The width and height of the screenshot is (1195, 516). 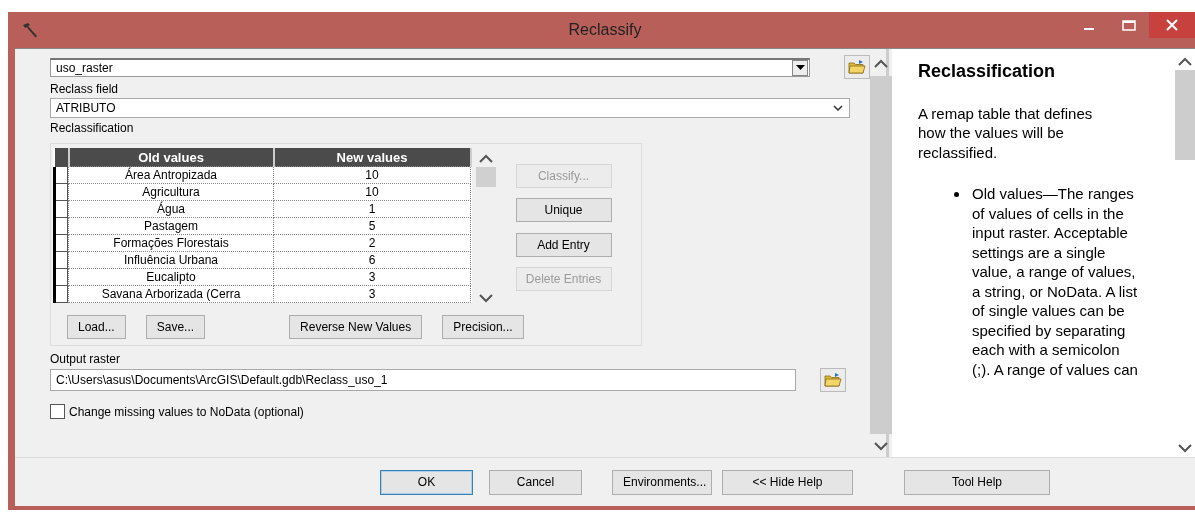 I want to click on table-cell: Influência Urbana, so click(x=171, y=260).